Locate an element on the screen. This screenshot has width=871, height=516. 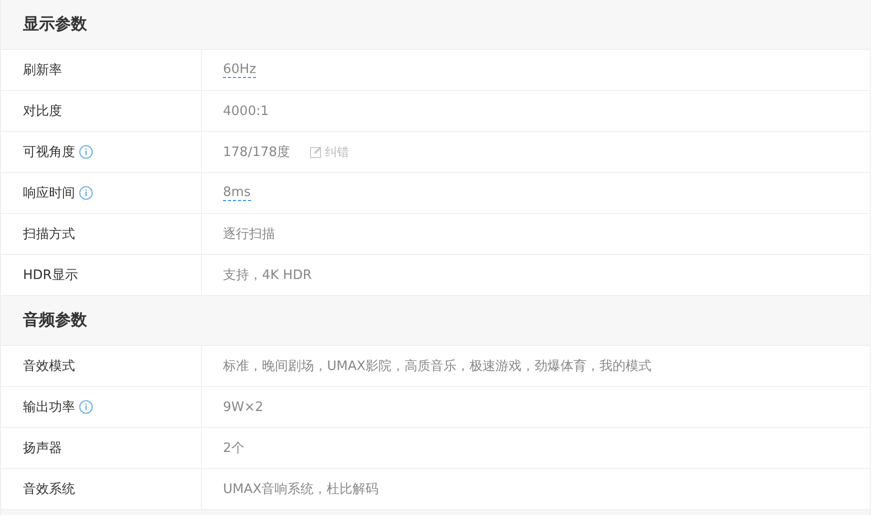
section-title: 显示参数 is located at coordinates (55, 24).